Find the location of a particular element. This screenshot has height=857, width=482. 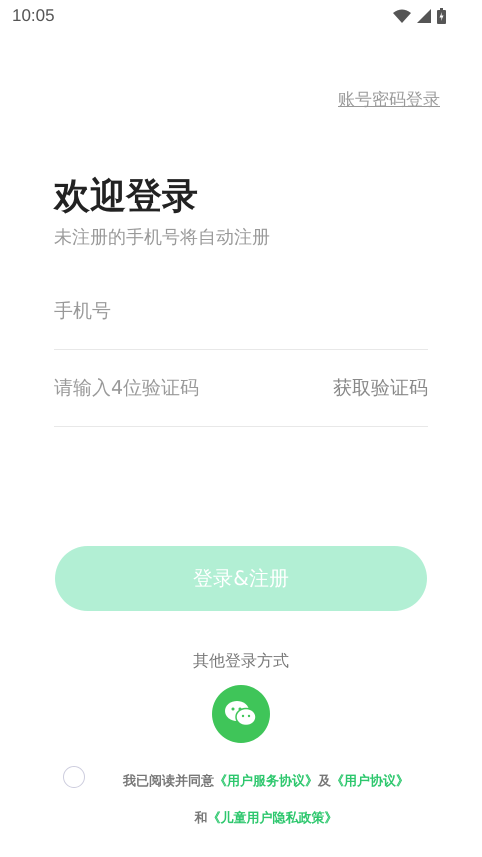

subtitle: 未注册的手机号将自动注册 is located at coordinates (162, 237).